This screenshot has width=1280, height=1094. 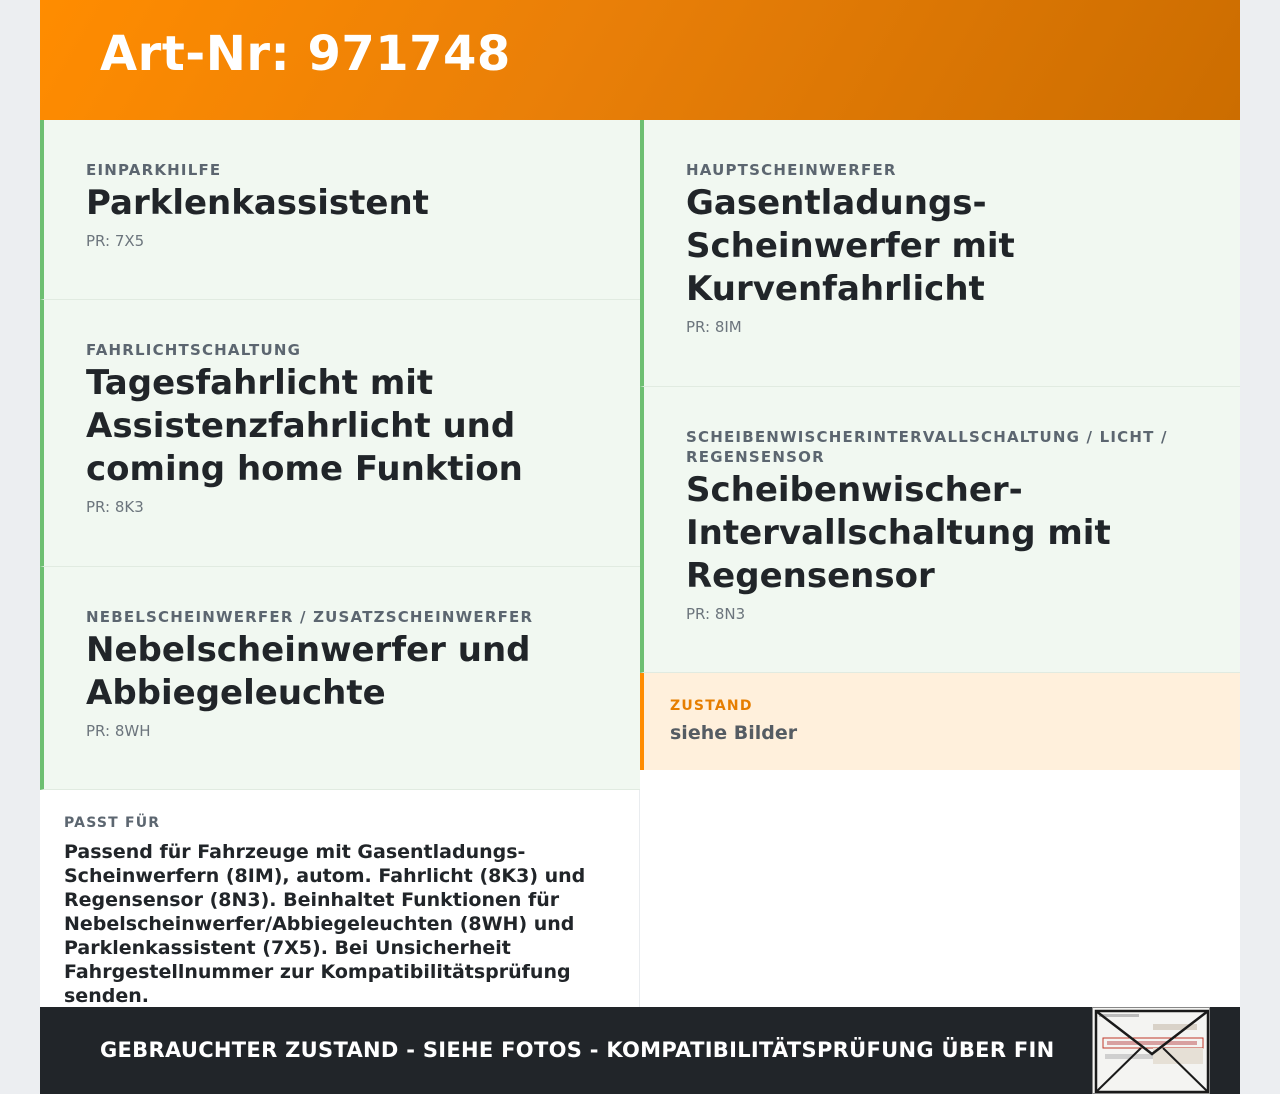 What do you see at coordinates (154, 170) in the screenshot?
I see `feature-category: EINPARKHILFE` at bounding box center [154, 170].